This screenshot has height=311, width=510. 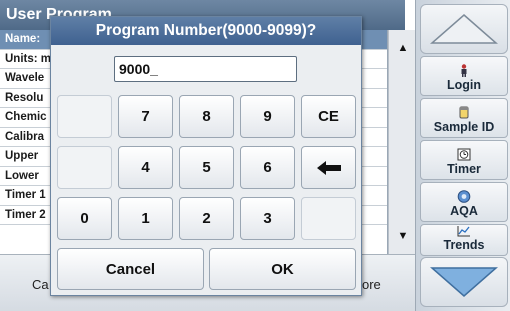 What do you see at coordinates (328, 116) in the screenshot?
I see `clear-entry-button: CE` at bounding box center [328, 116].